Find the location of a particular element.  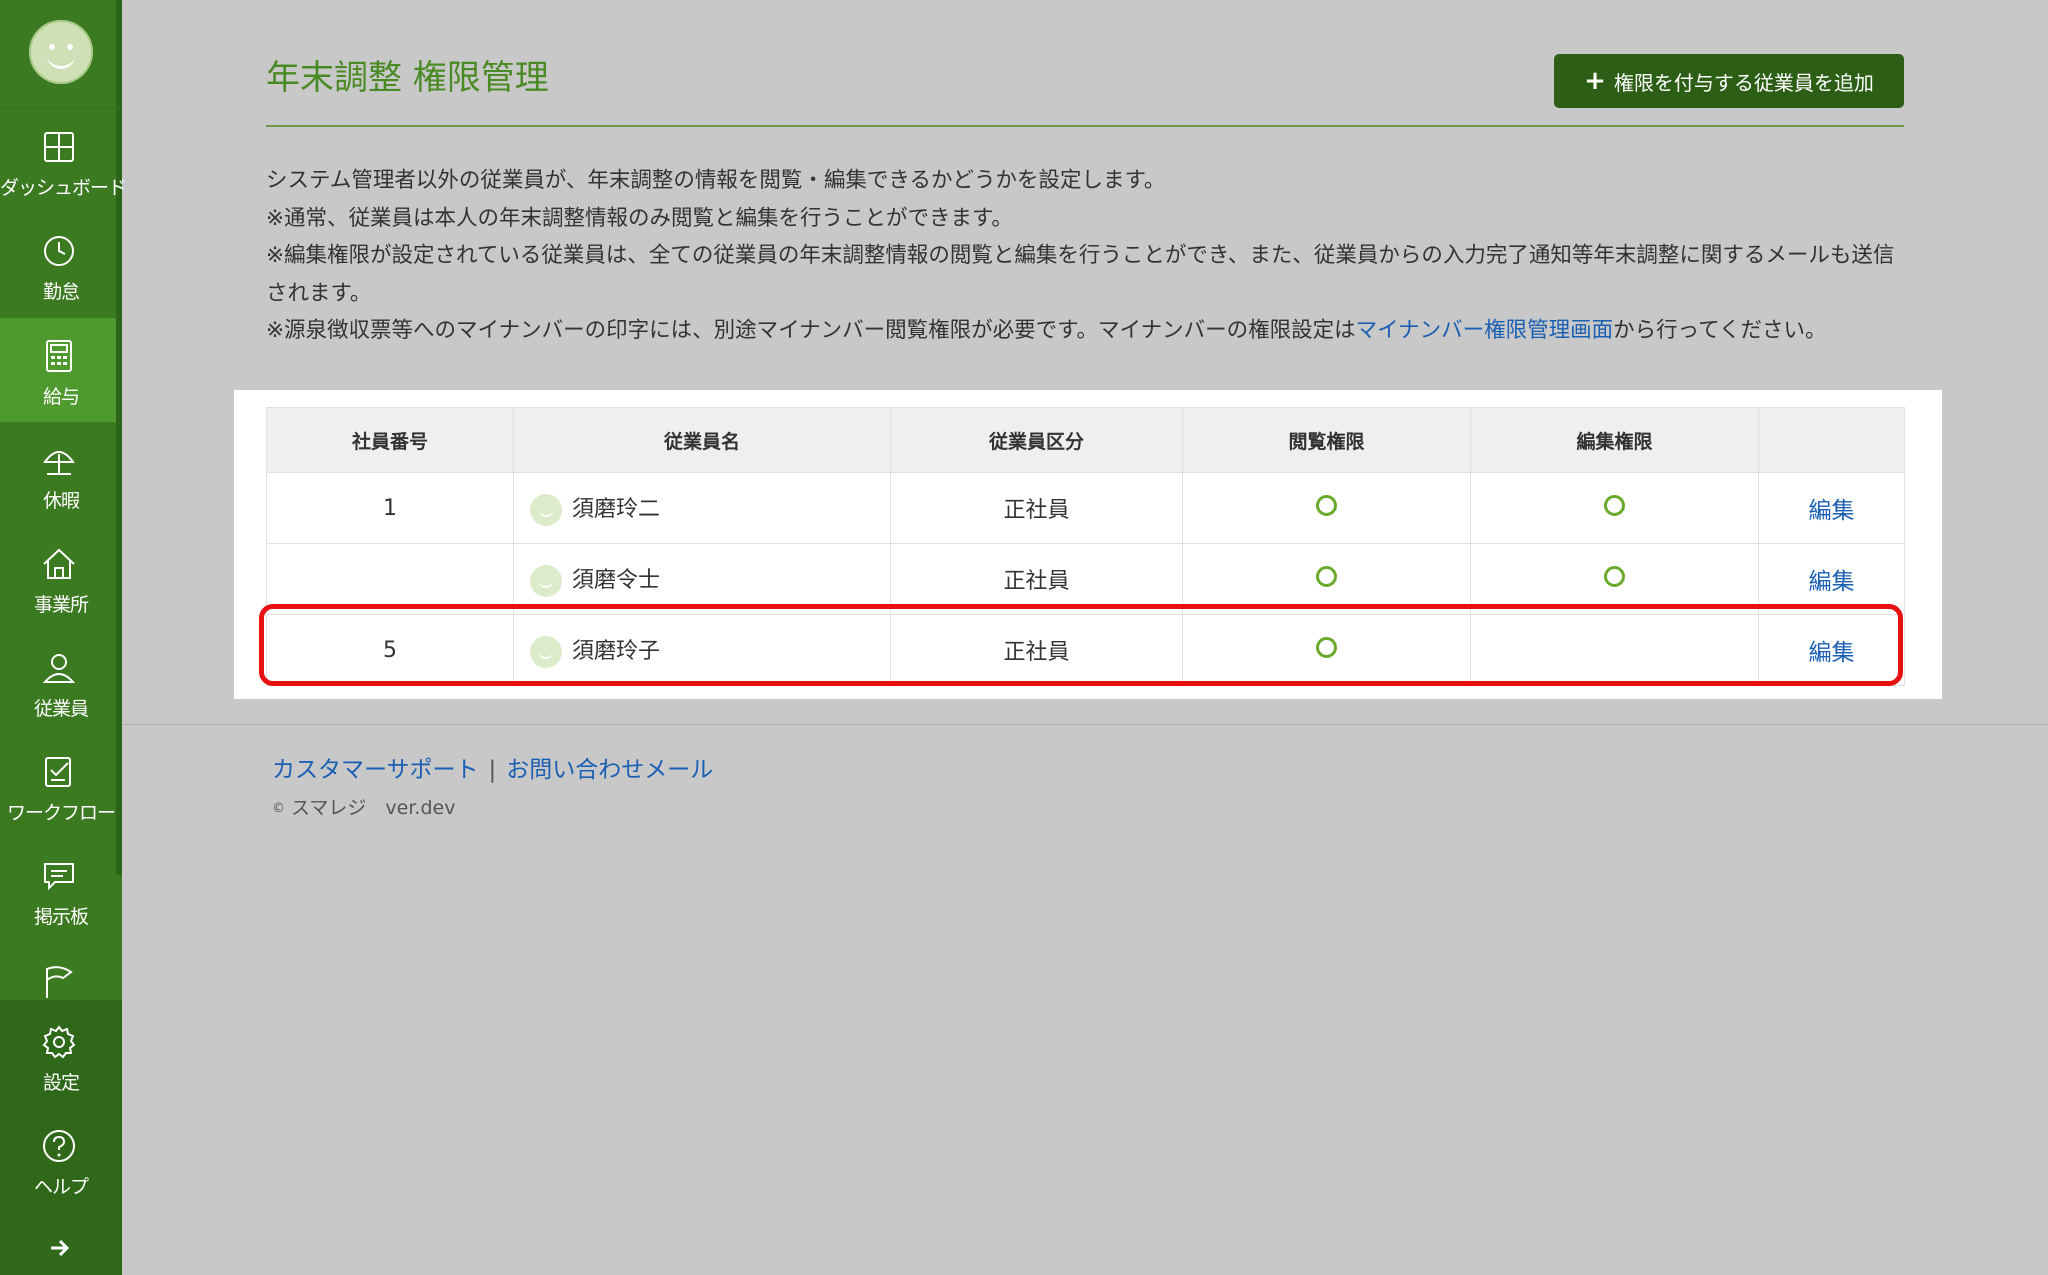

copyright: © スマレジ ver.dev is located at coordinates (363, 806).